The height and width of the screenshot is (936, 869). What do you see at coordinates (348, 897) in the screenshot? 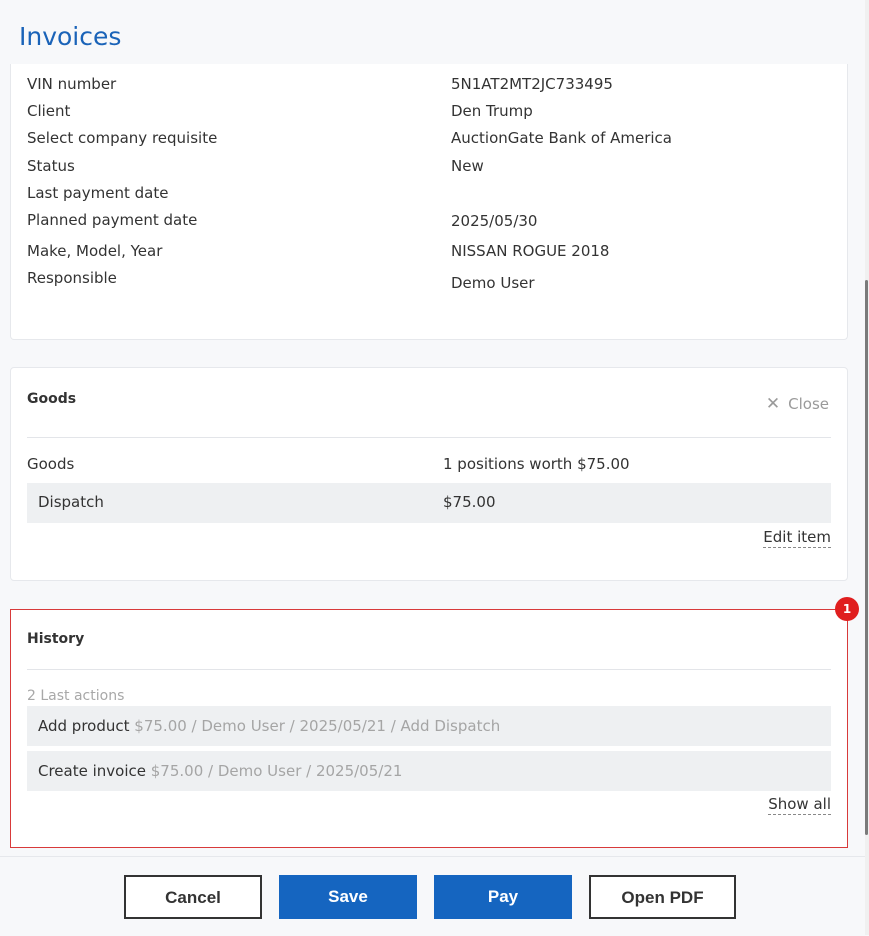
I see `save-button: Save` at bounding box center [348, 897].